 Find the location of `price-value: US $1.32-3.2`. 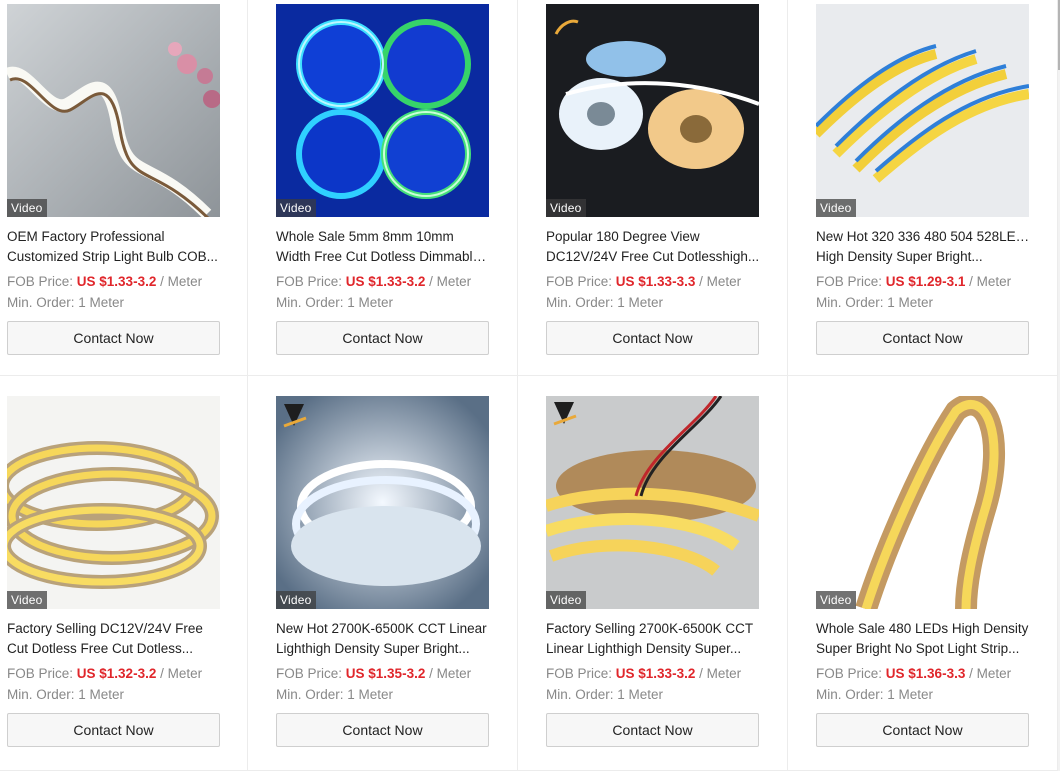

price-value: US $1.32-3.2 is located at coordinates (116, 673).